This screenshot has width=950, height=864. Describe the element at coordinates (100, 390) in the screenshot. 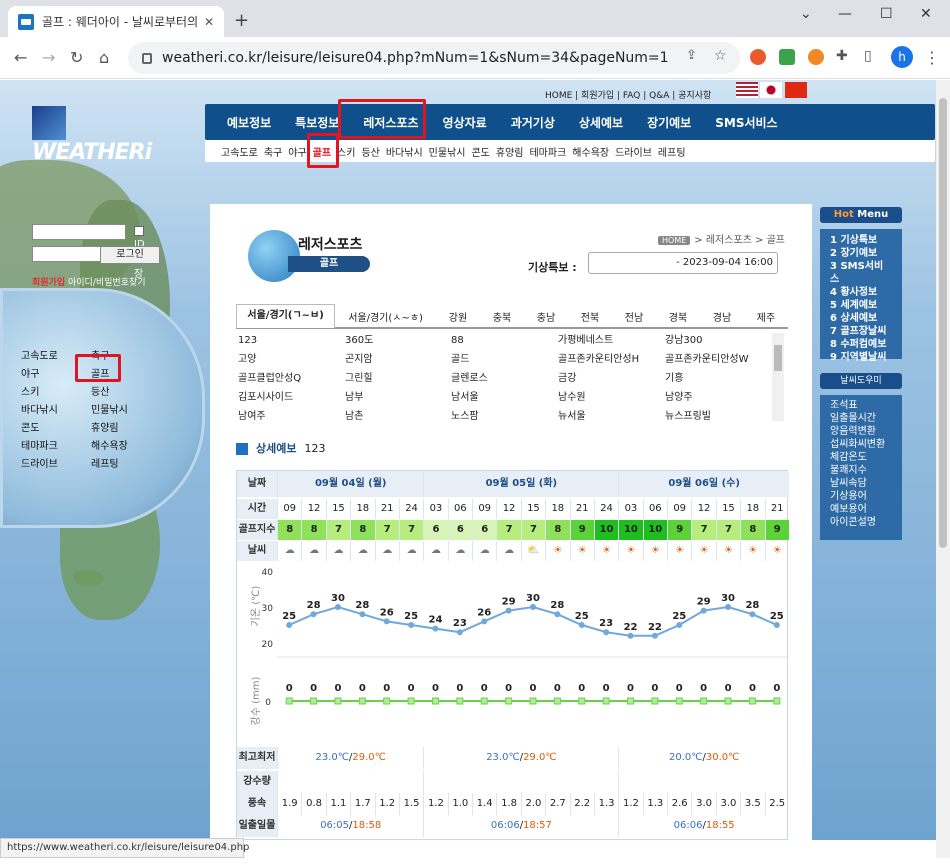

I see `side-menu-item: 등산` at that location.